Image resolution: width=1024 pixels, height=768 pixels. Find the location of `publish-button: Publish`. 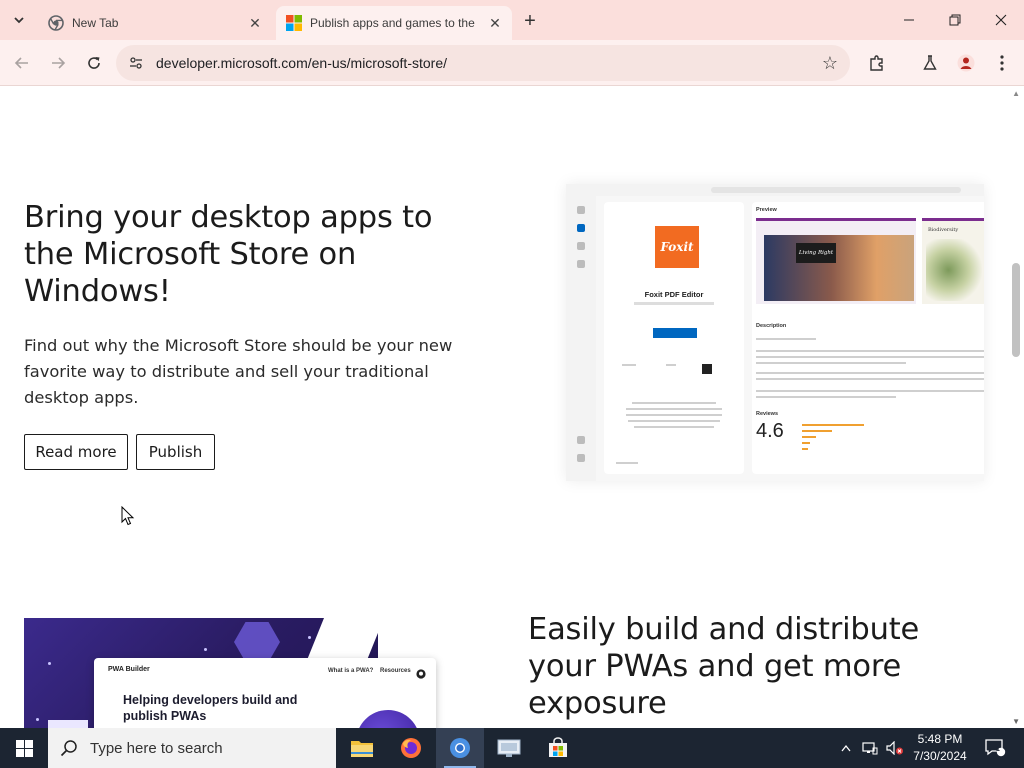

publish-button: Publish is located at coordinates (175, 452).